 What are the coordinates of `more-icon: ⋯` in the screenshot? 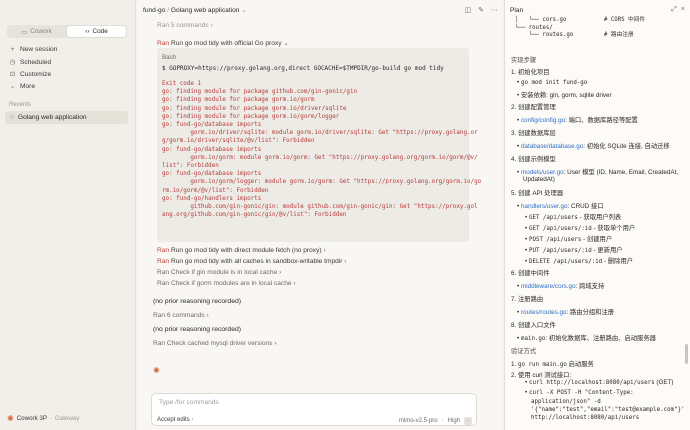 It's located at (494, 10).